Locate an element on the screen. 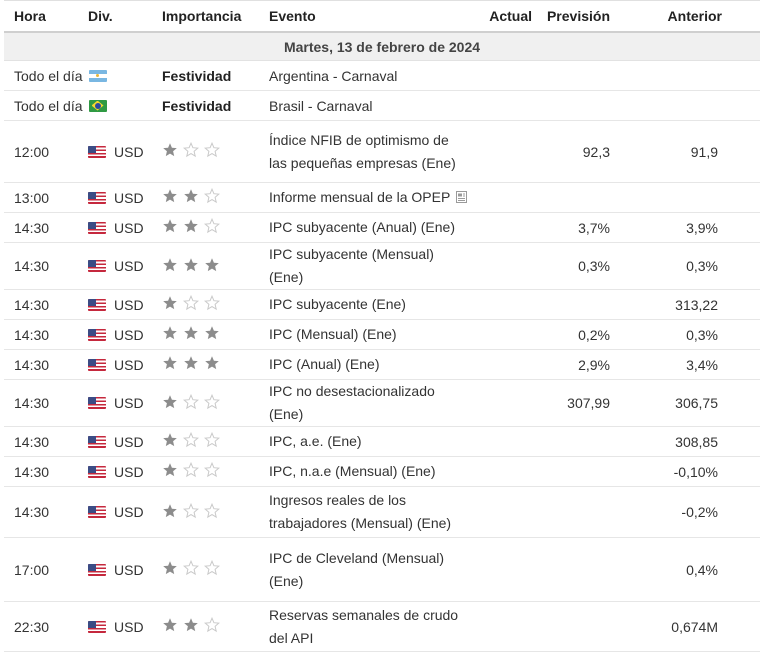  event-name: IPC subyacente (Mensual) (Ene) is located at coordinates (351, 265).